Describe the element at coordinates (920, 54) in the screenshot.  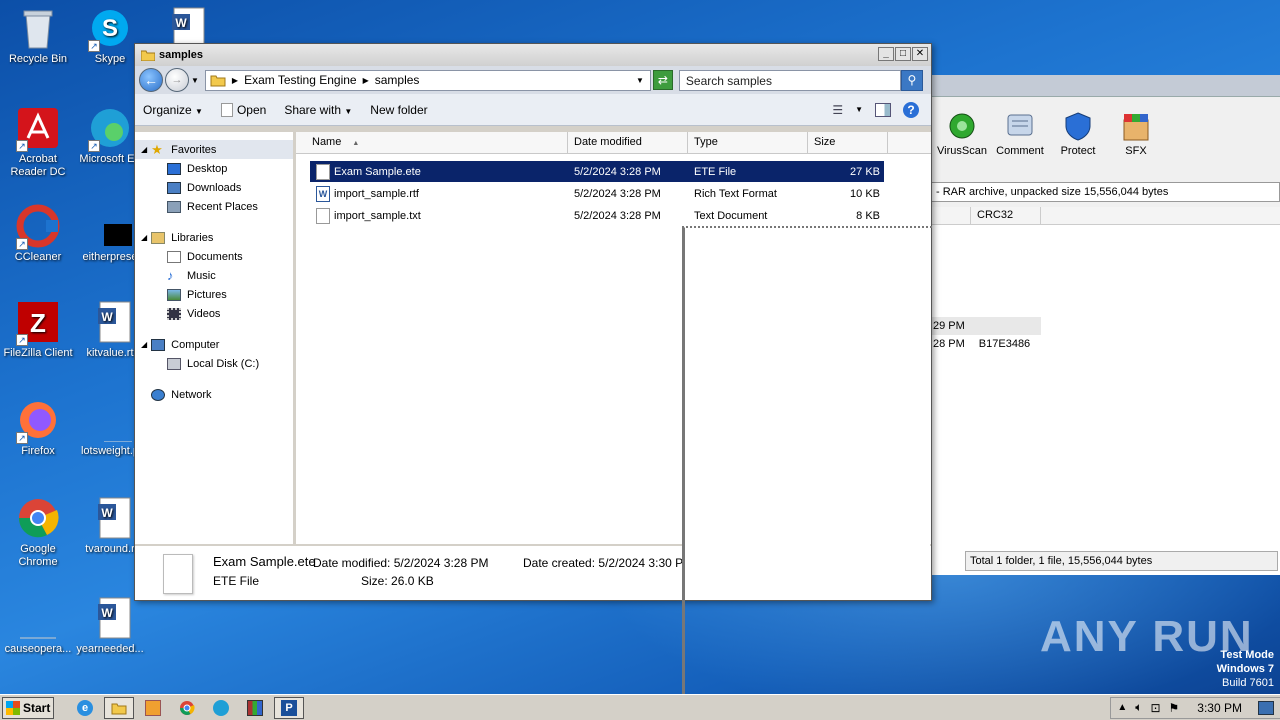
I see `close-button: ✕` at that location.